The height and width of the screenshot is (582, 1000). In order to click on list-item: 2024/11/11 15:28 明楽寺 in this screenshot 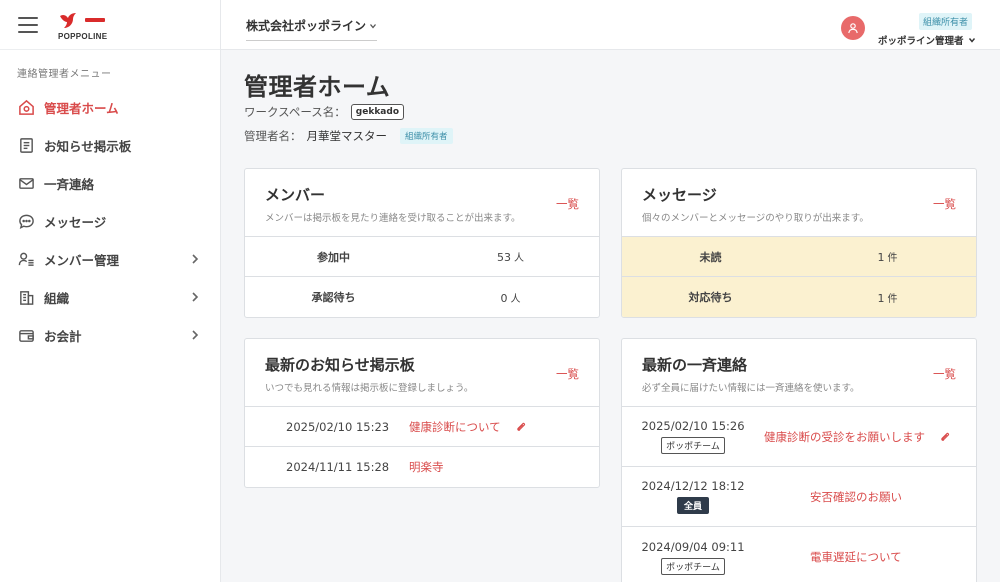, I will do `click(422, 467)`.